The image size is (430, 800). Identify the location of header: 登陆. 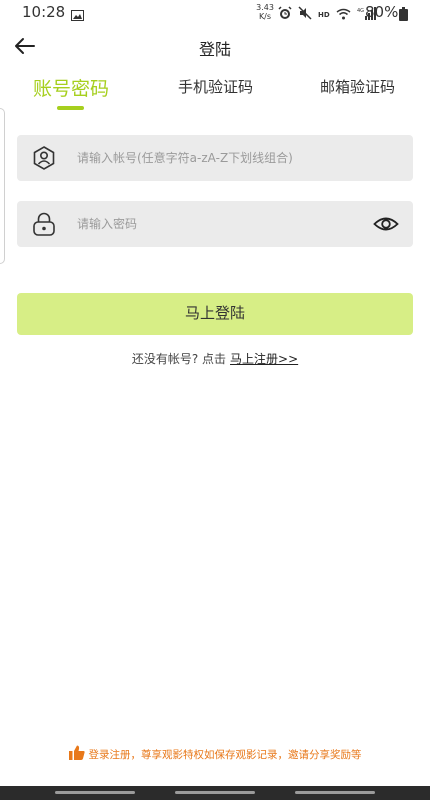
(215, 46).